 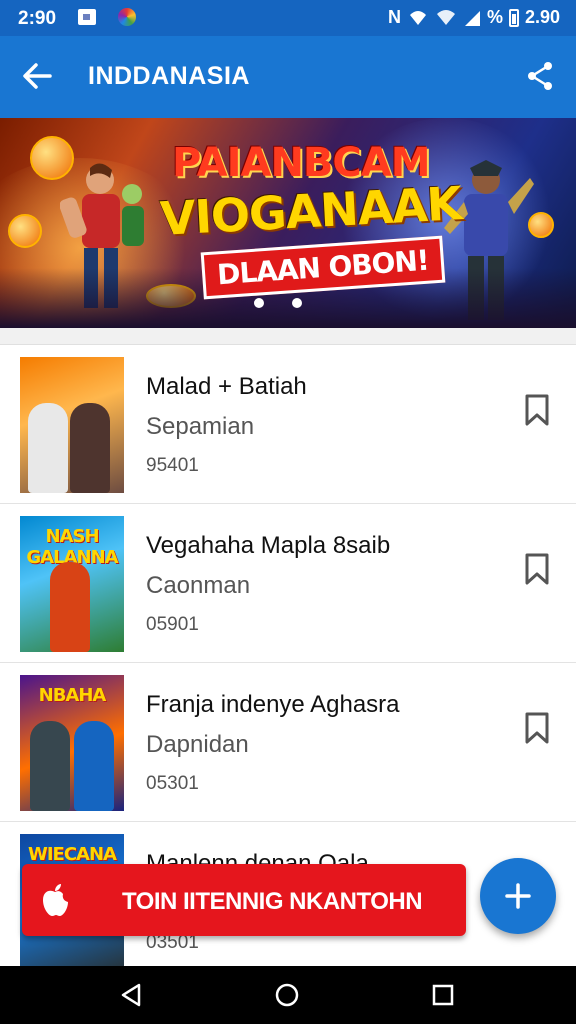 I want to click on item-title: Vegahaha Mapla 8saib, so click(x=268, y=545).